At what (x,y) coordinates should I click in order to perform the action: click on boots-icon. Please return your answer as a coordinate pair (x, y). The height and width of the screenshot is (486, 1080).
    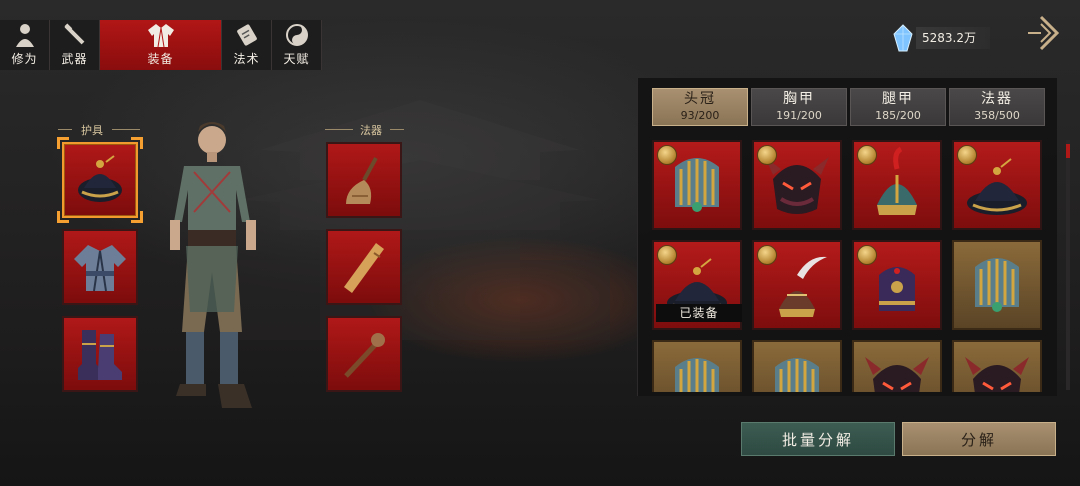
    Looking at the image, I should click on (100, 355).